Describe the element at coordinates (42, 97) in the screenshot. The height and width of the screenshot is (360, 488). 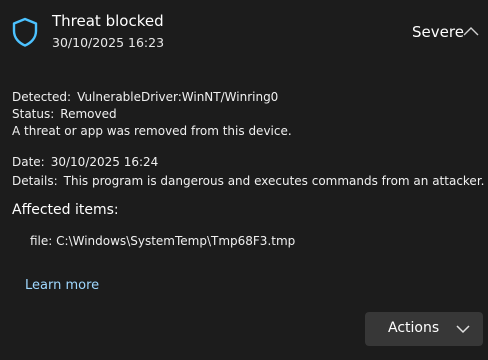
I see `detected-label: Detected:` at that location.